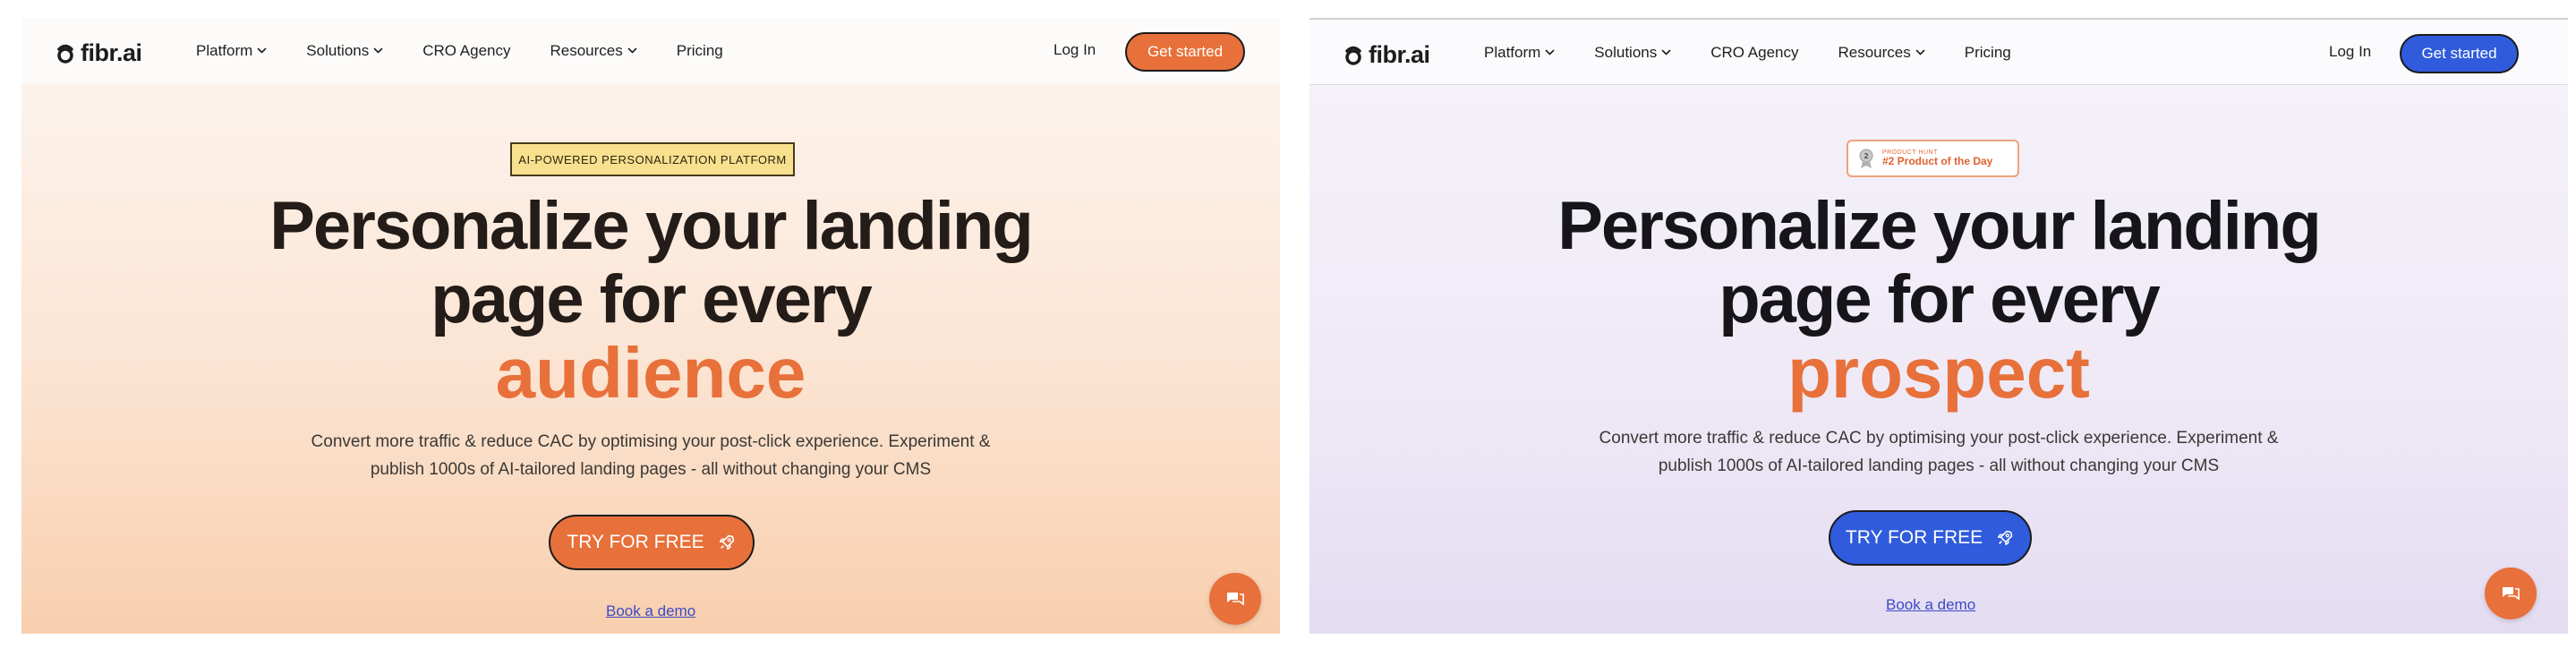 The width and height of the screenshot is (2576, 657). What do you see at coordinates (650, 373) in the screenshot?
I see `headline-accent-word: audience` at bounding box center [650, 373].